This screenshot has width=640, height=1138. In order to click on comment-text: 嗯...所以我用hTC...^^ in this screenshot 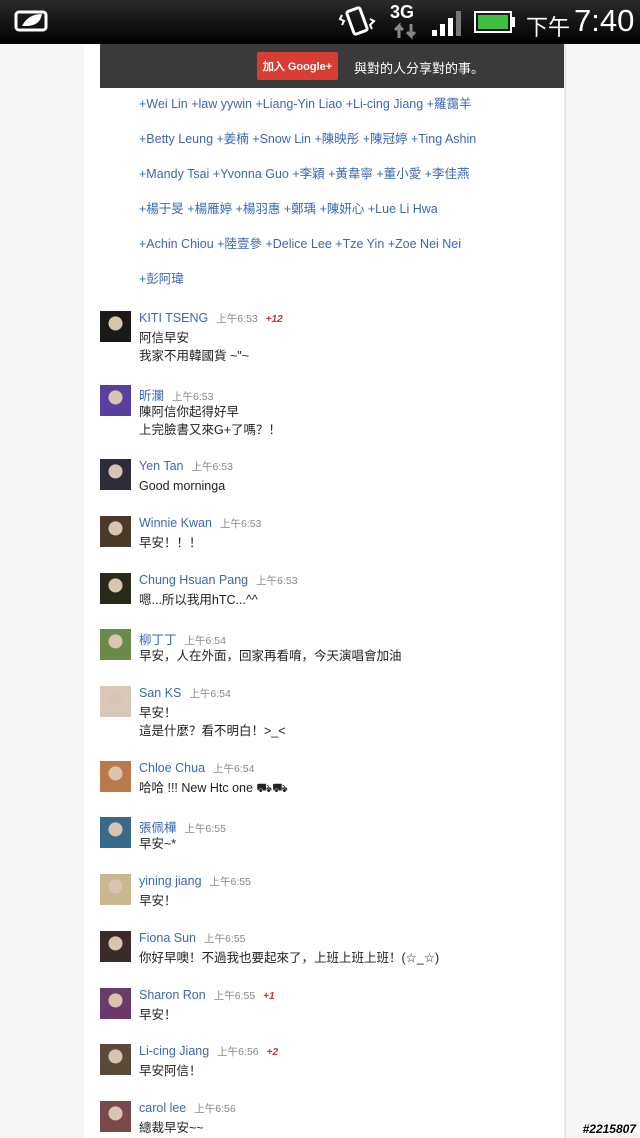, I will do `click(198, 600)`.